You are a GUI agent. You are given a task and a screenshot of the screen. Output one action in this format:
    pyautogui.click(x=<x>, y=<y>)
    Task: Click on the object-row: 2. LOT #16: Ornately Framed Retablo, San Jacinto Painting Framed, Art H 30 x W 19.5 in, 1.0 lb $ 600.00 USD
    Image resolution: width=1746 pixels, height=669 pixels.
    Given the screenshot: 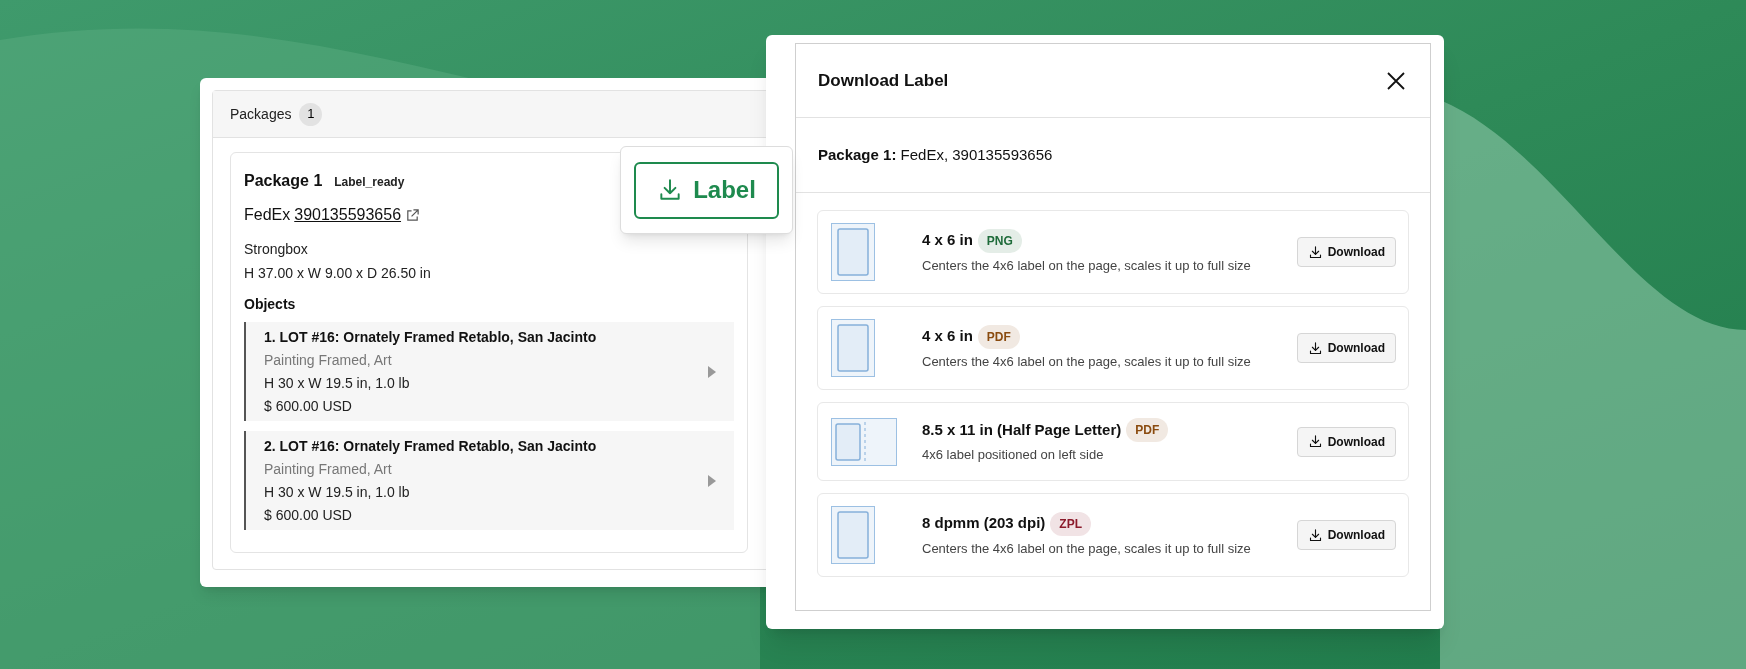 What is the action you would take?
    pyautogui.click(x=489, y=480)
    